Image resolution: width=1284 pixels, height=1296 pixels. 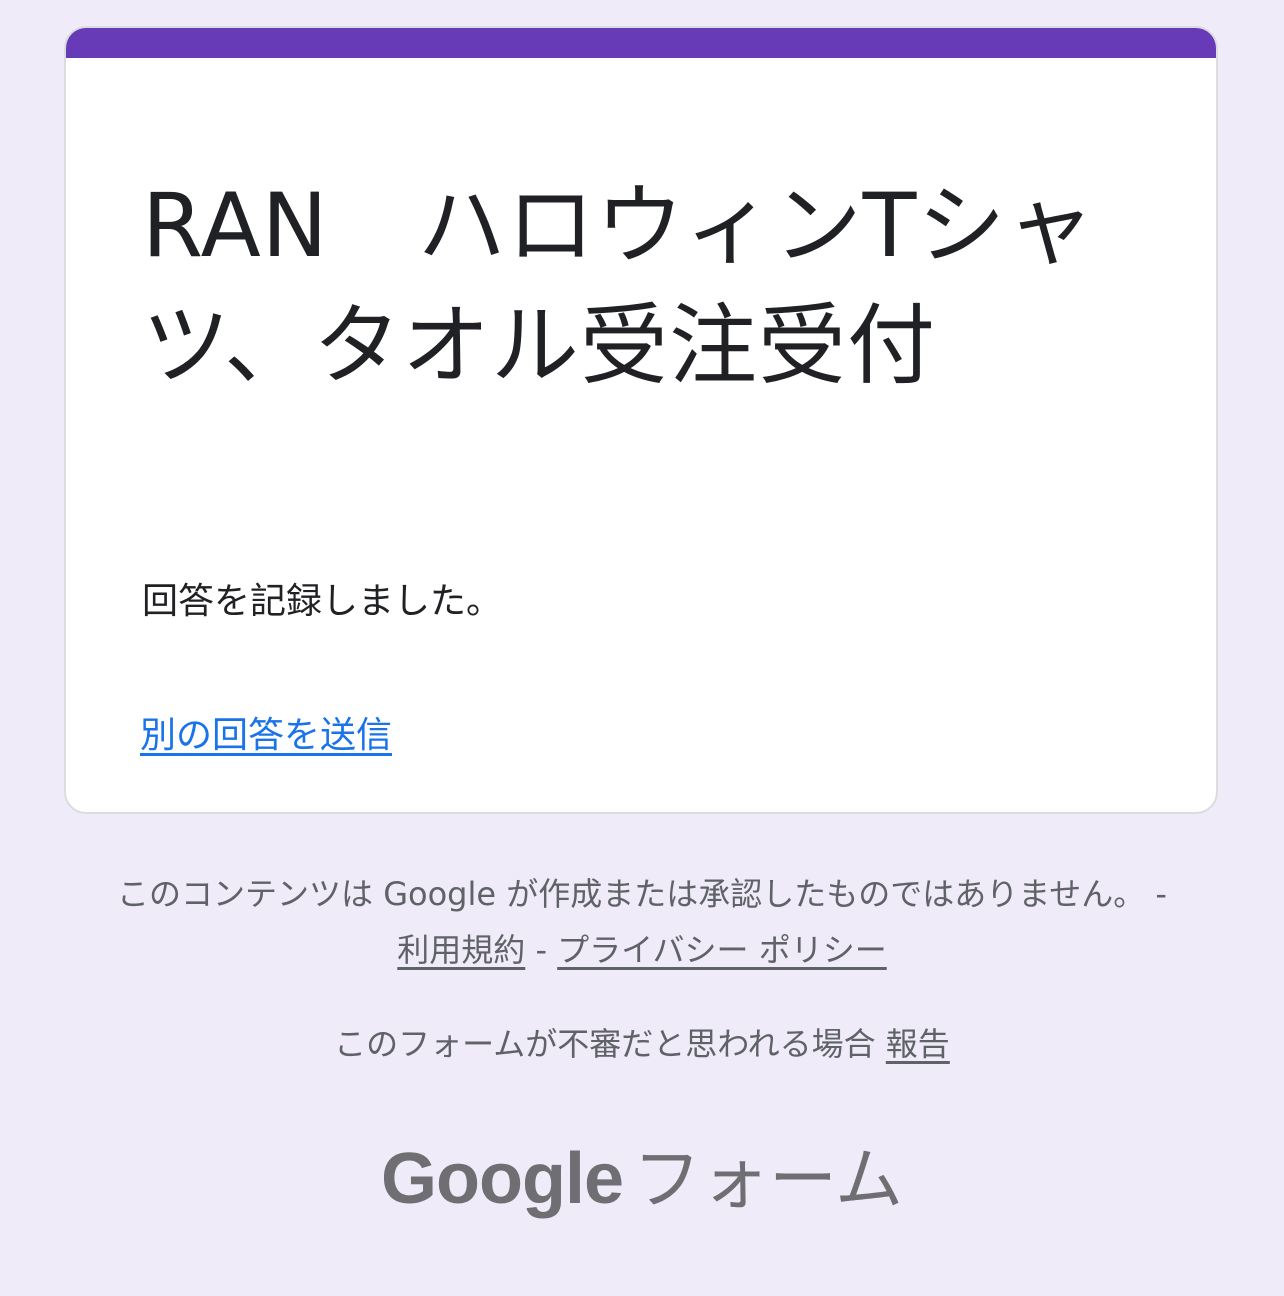 What do you see at coordinates (768, 1180) in the screenshot?
I see `forms-wordmark: フォーム` at bounding box center [768, 1180].